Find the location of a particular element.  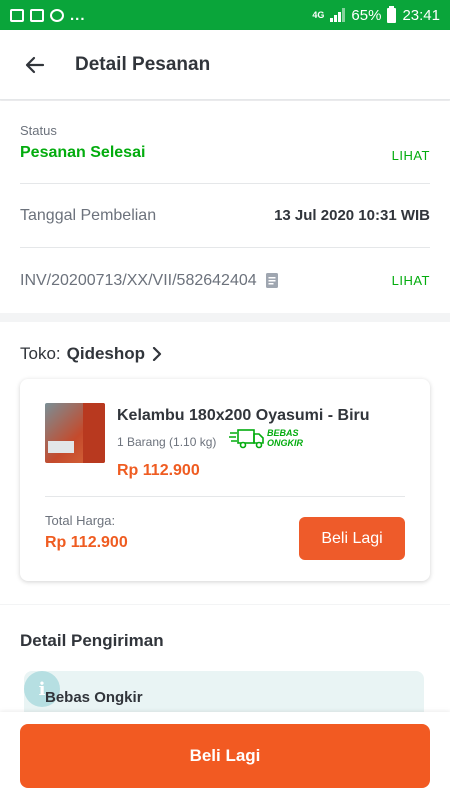

shipping-info-text: Bebas Ongkir is located at coordinates (94, 697).